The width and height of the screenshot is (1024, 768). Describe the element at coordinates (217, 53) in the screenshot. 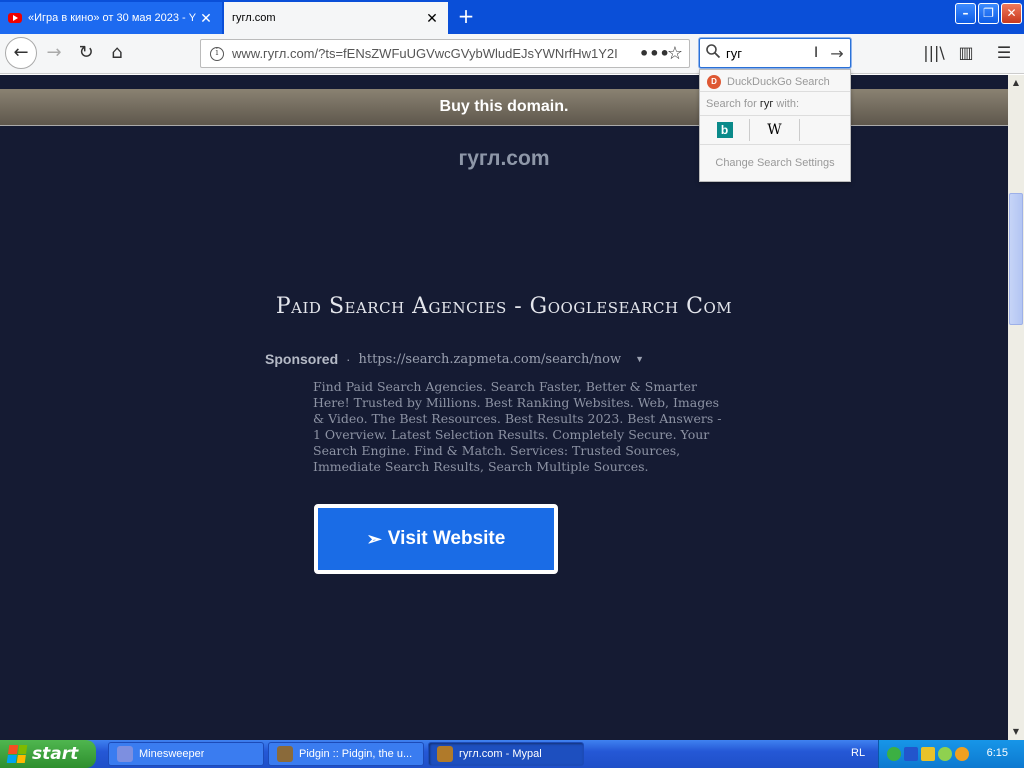

I see `site-info-icon: i` at that location.